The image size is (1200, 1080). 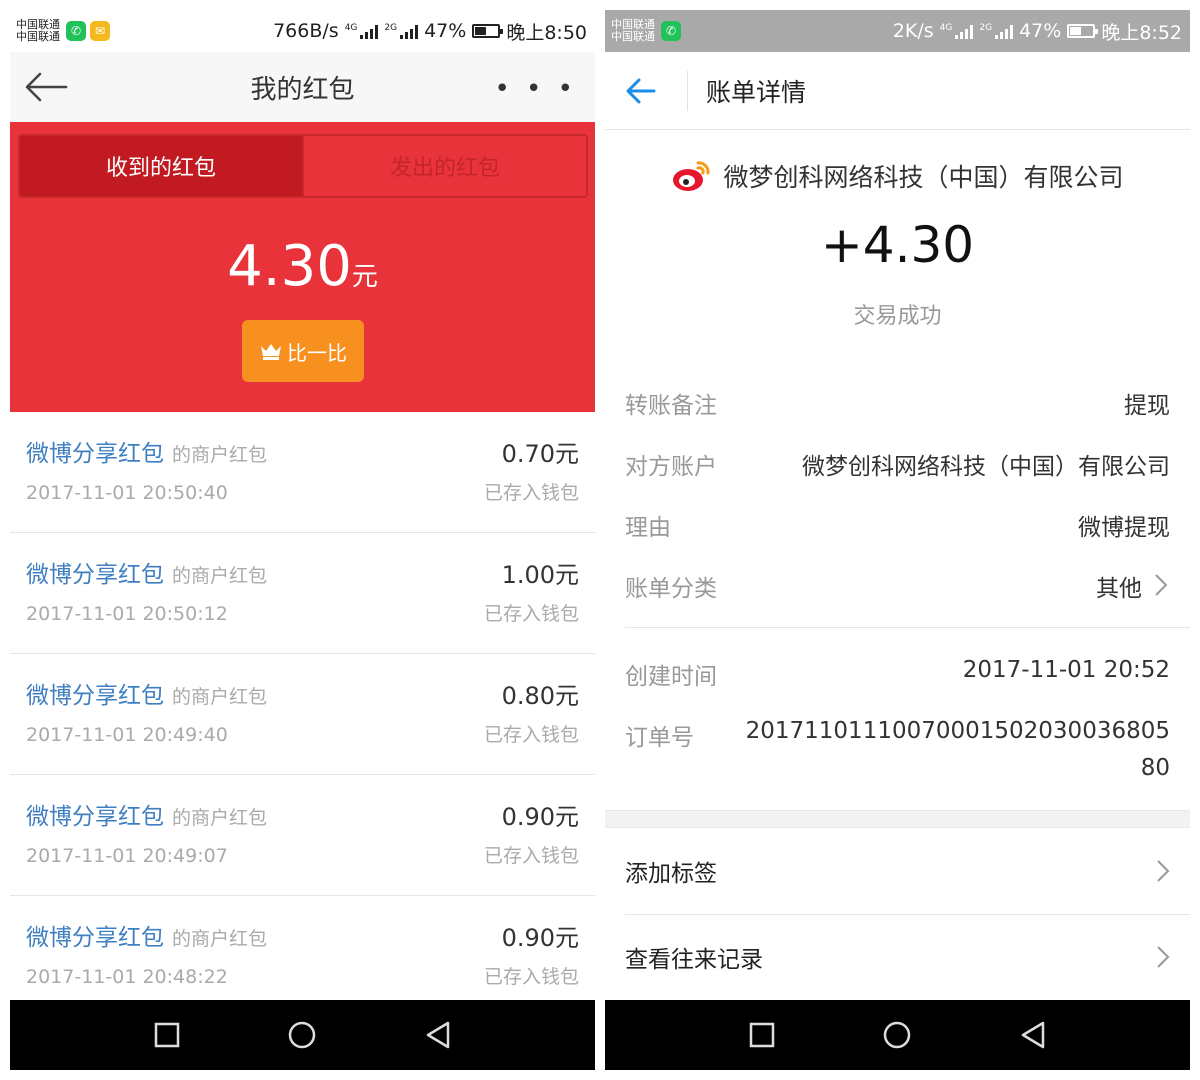 What do you see at coordinates (364, 277) in the screenshot?
I see `total-amount-unit: 元` at bounding box center [364, 277].